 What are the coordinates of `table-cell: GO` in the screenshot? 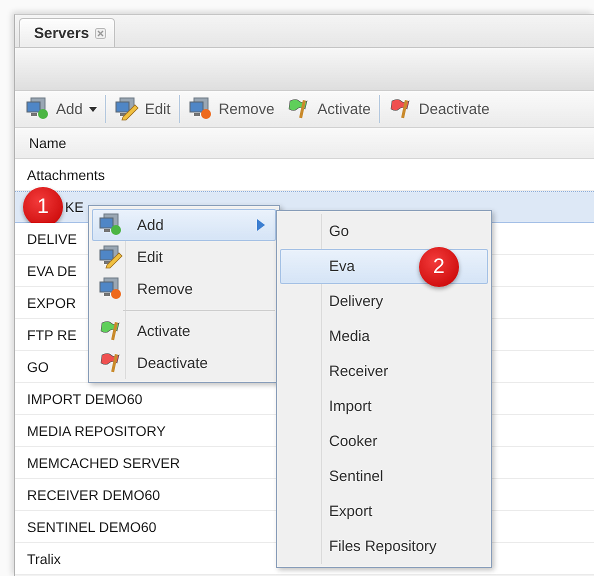 It's located at (38, 366).